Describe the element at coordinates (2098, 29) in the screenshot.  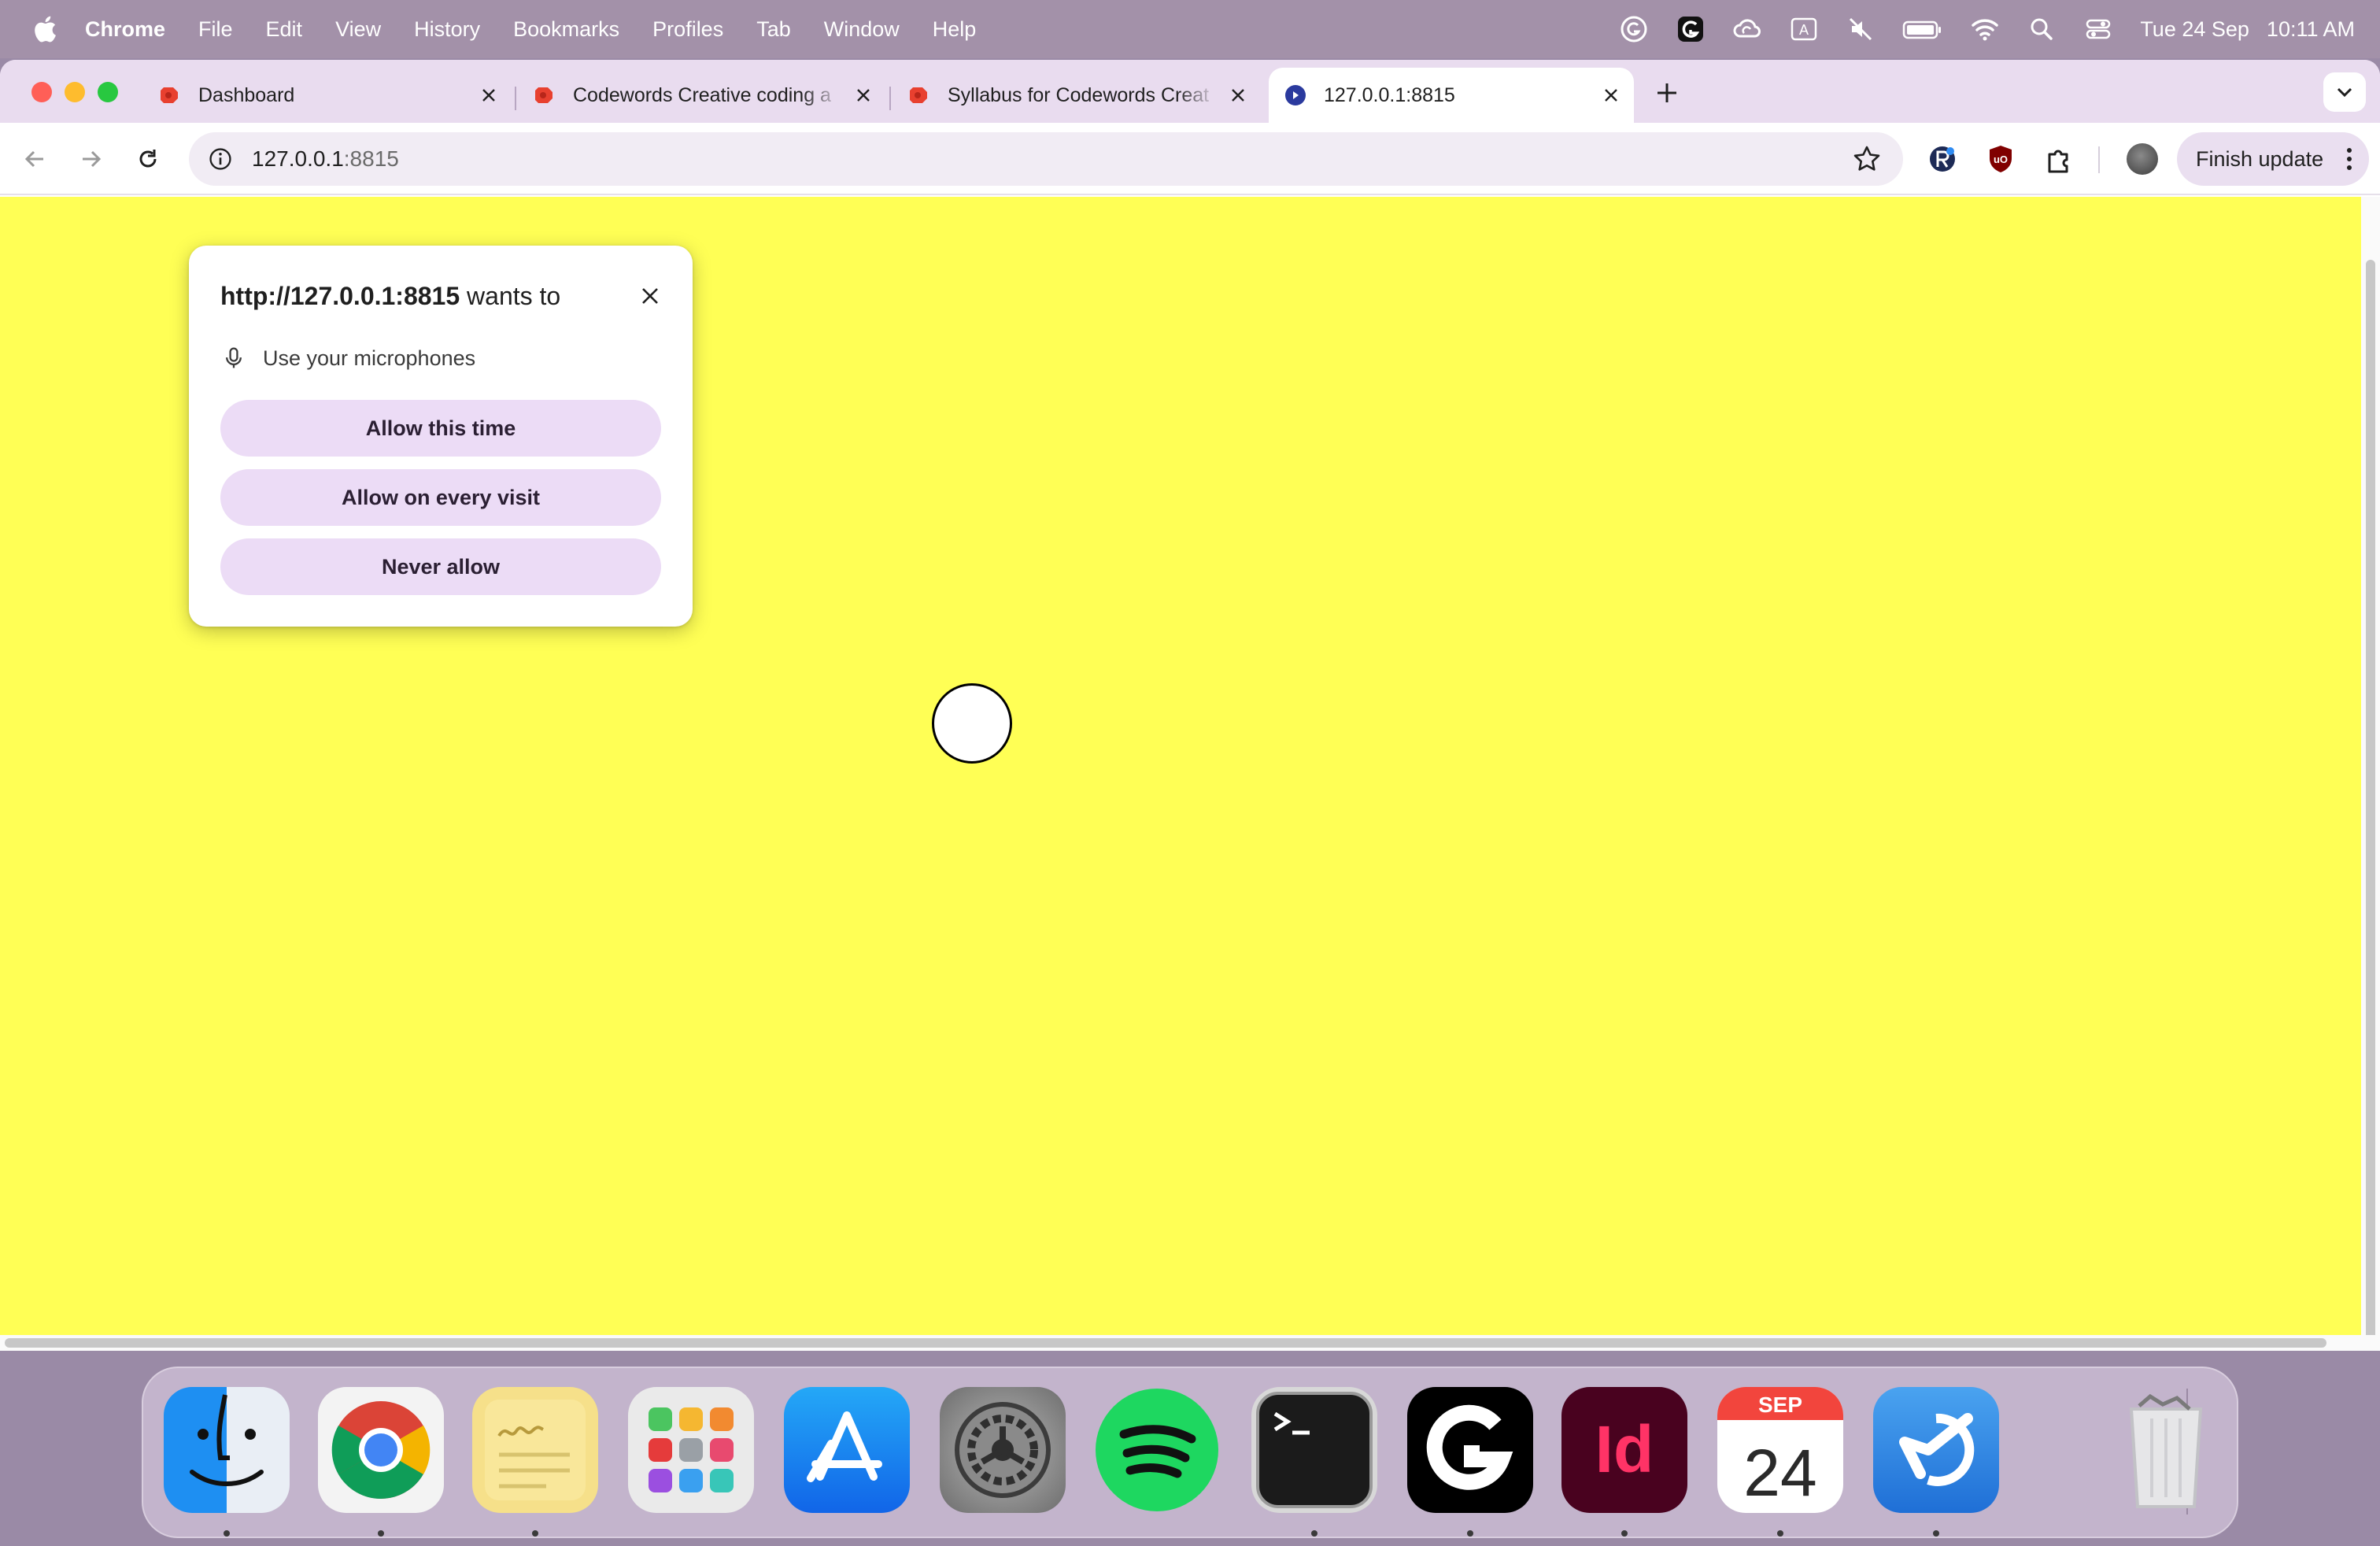
I see `control-center-icon` at that location.